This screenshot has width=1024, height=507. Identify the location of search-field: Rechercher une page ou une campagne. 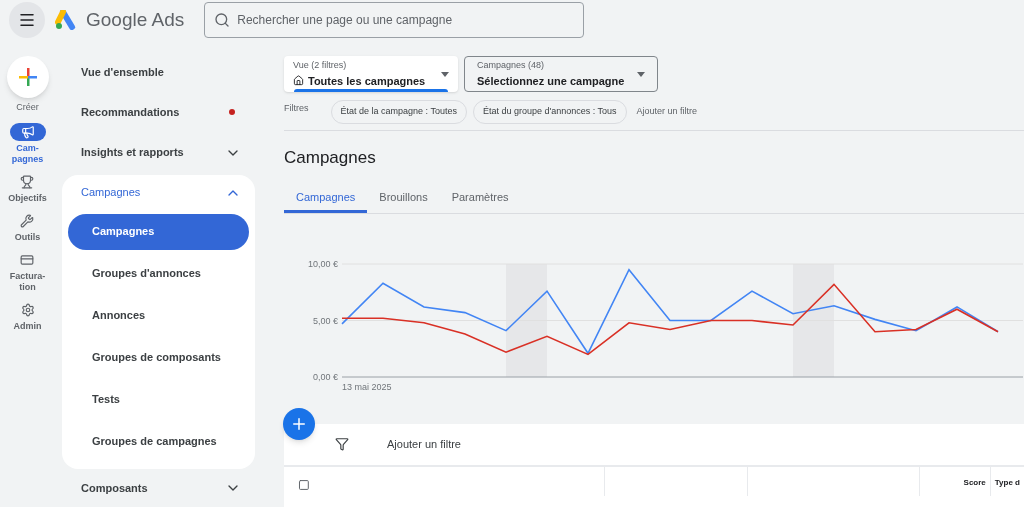
(394, 20).